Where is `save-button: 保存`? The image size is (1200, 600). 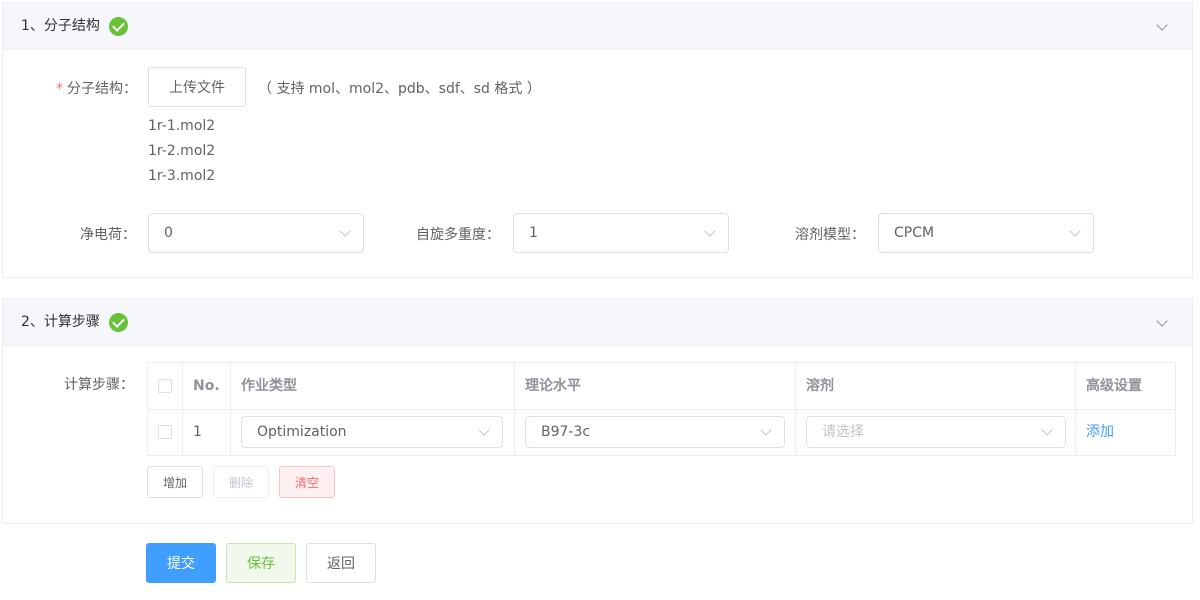 save-button: 保存 is located at coordinates (261, 563).